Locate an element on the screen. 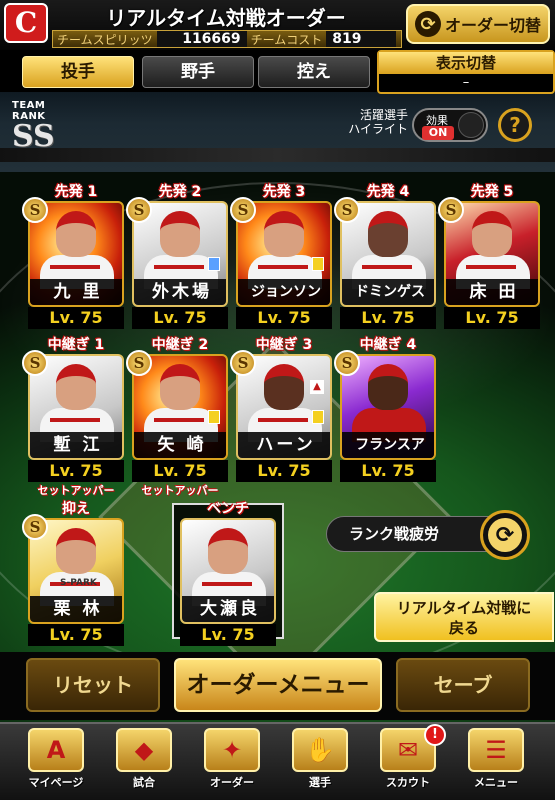 The width and height of the screenshot is (555, 800). slot-label: 中継ぎ 1 is located at coordinates (76, 345).